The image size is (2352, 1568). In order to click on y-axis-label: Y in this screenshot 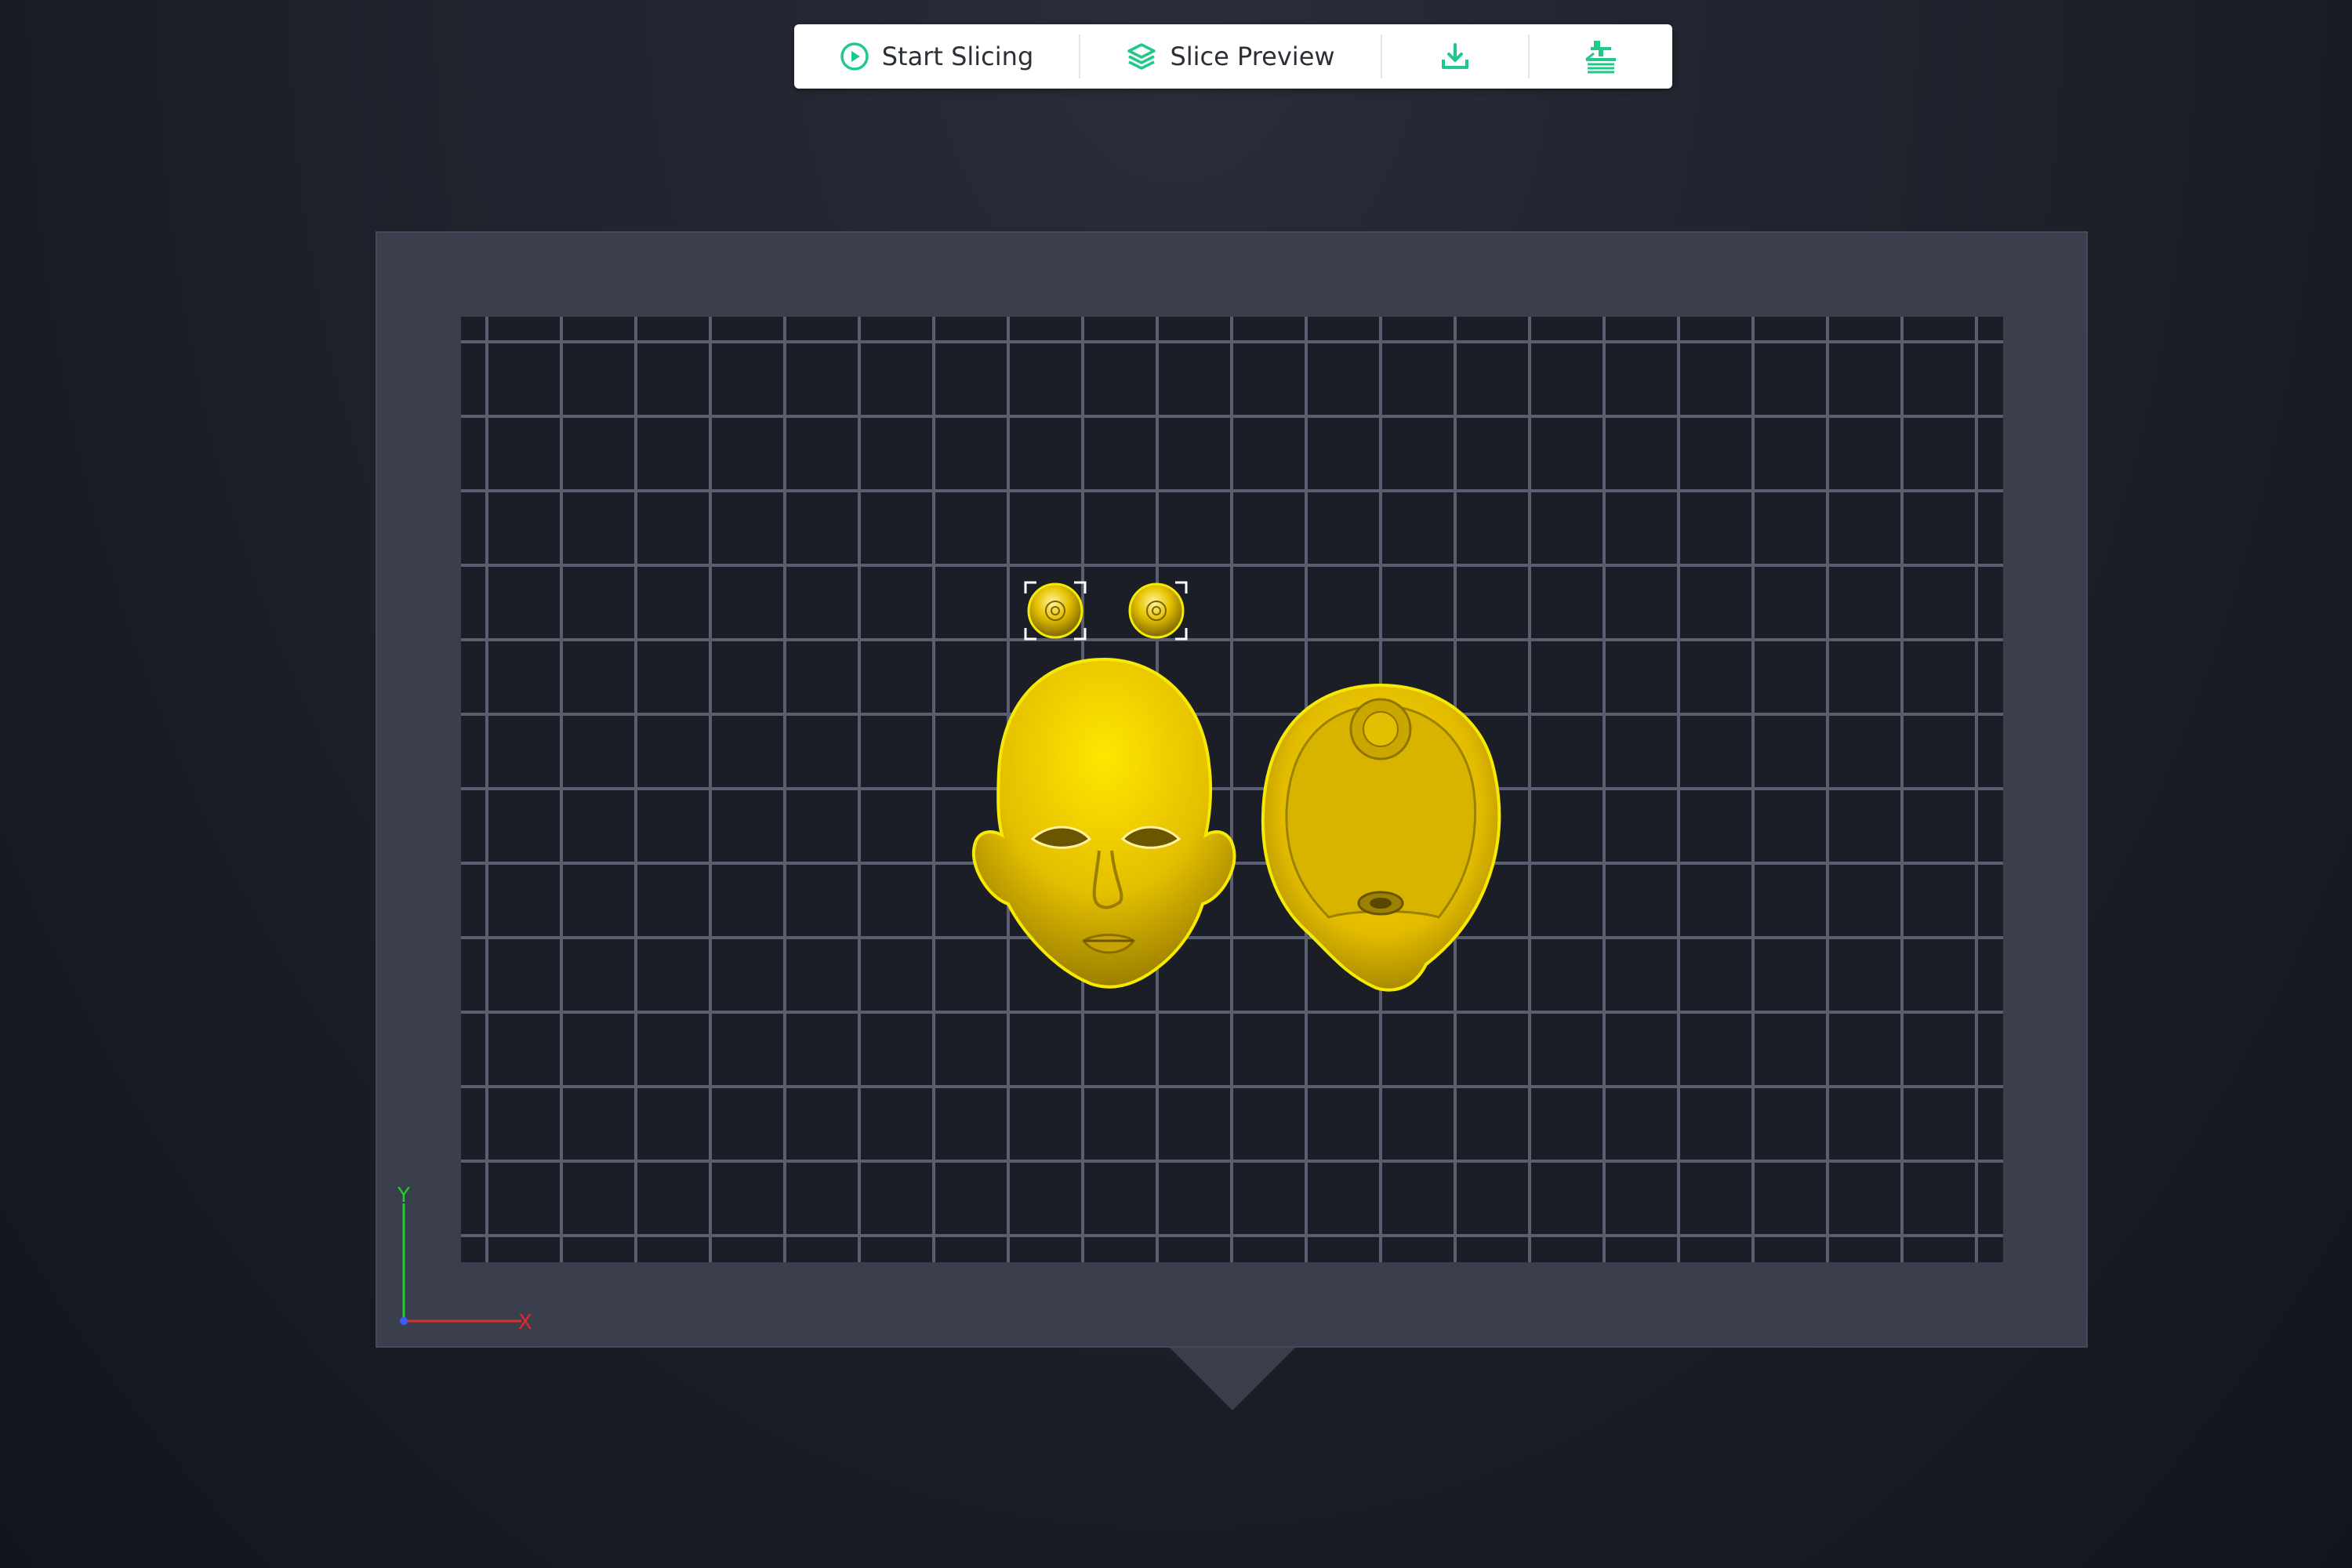, I will do `click(404, 1195)`.